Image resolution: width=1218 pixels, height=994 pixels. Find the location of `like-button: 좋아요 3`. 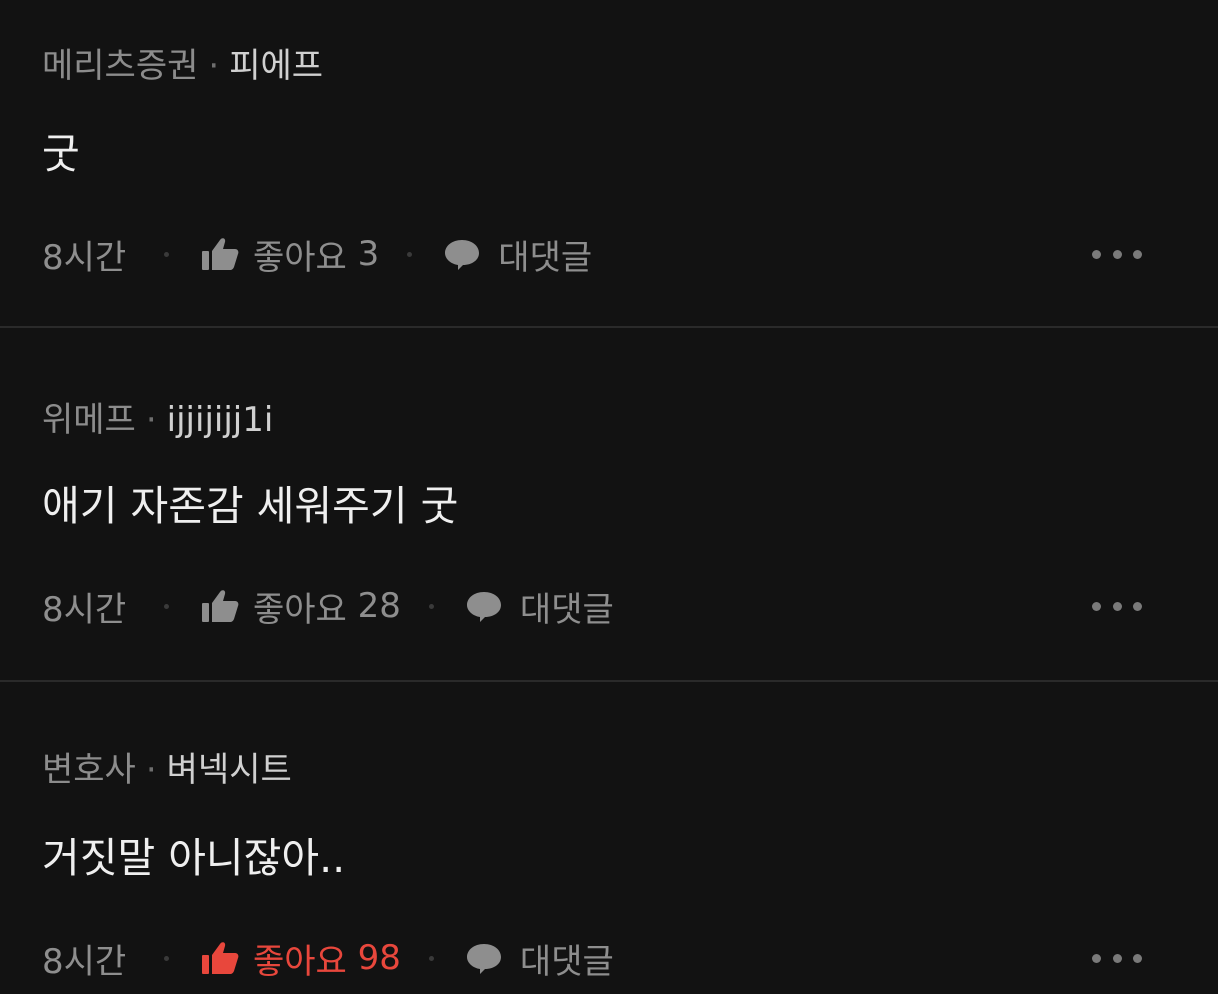

like-button: 좋아요 3 is located at coordinates (290, 254).